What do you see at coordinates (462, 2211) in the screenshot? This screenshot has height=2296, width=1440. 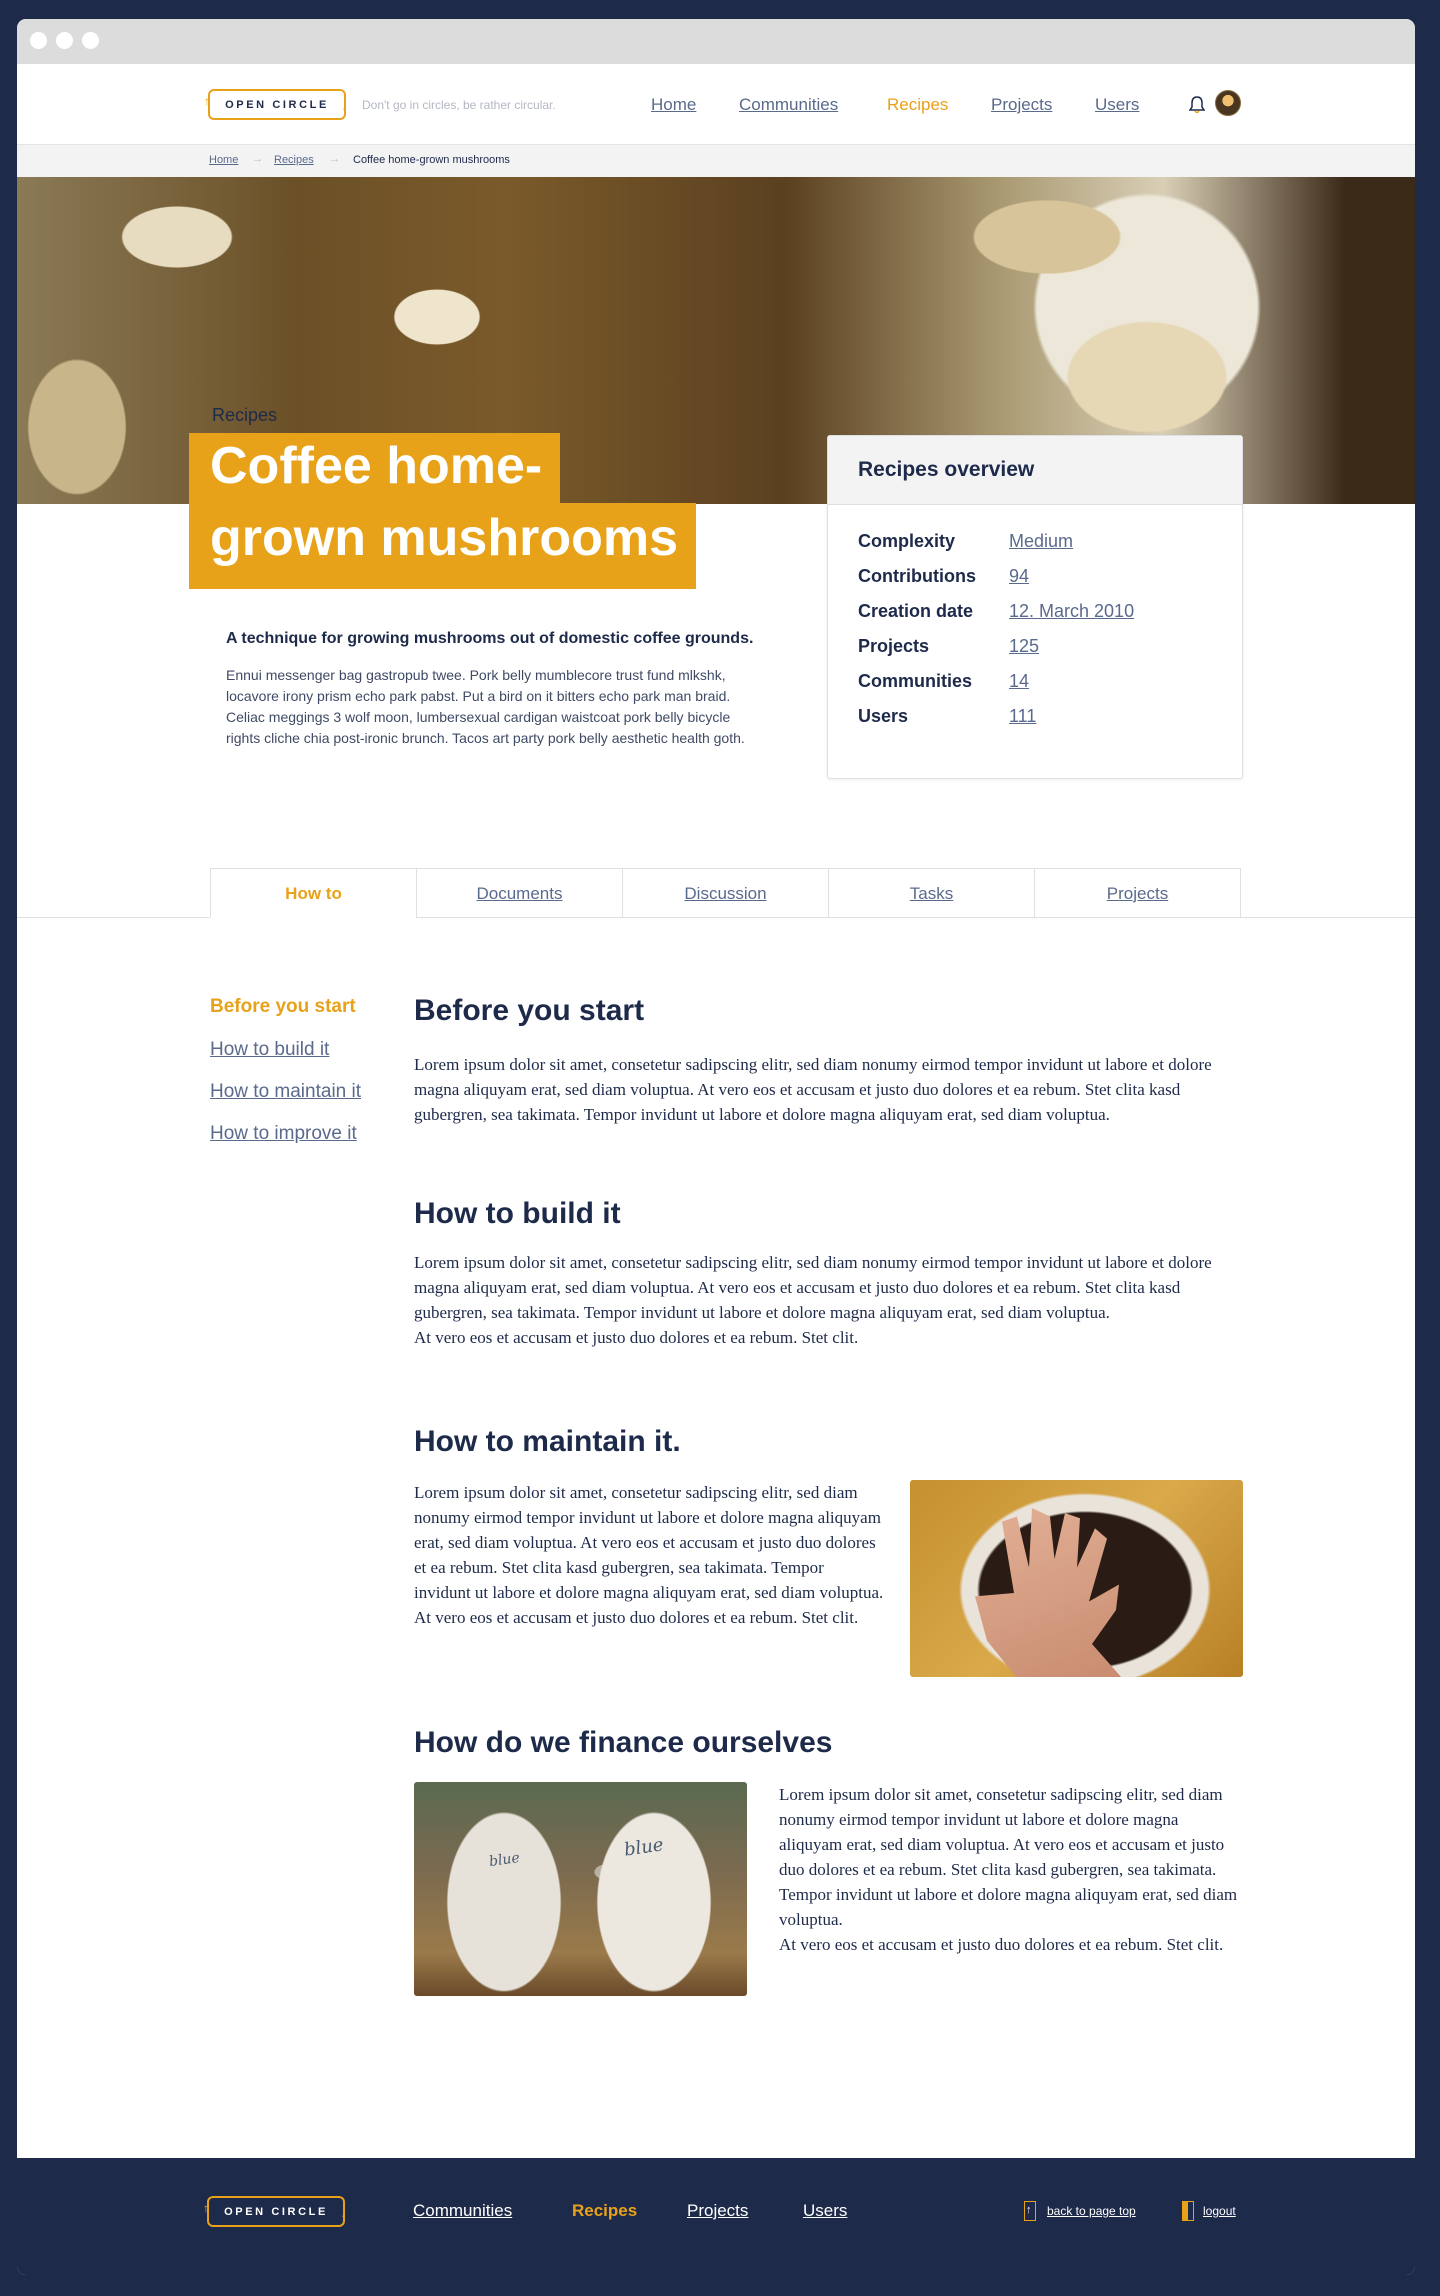 I see `footer-nav-communities: Communities` at bounding box center [462, 2211].